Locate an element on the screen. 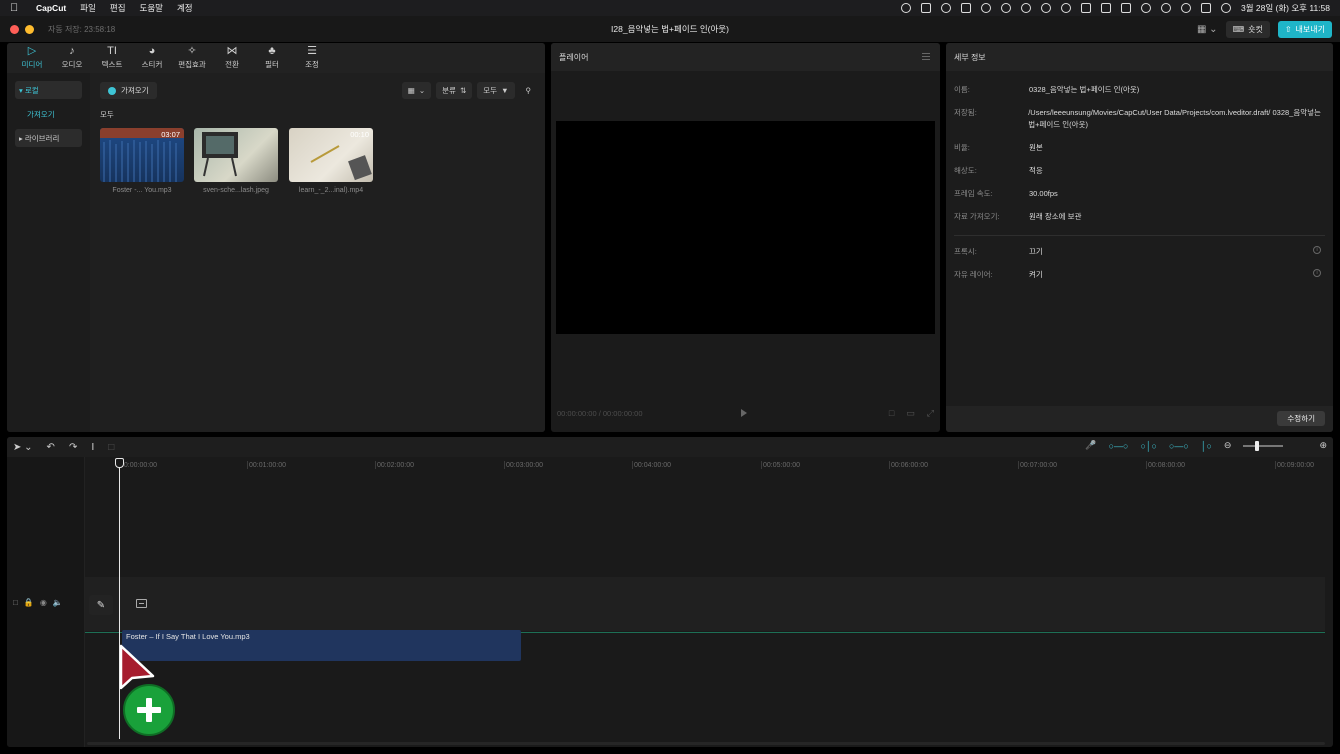 This screenshot has width=1340, height=754. menubar-clock: 3월 28일 (화) 오후 11:58 is located at coordinates (1285, 8).